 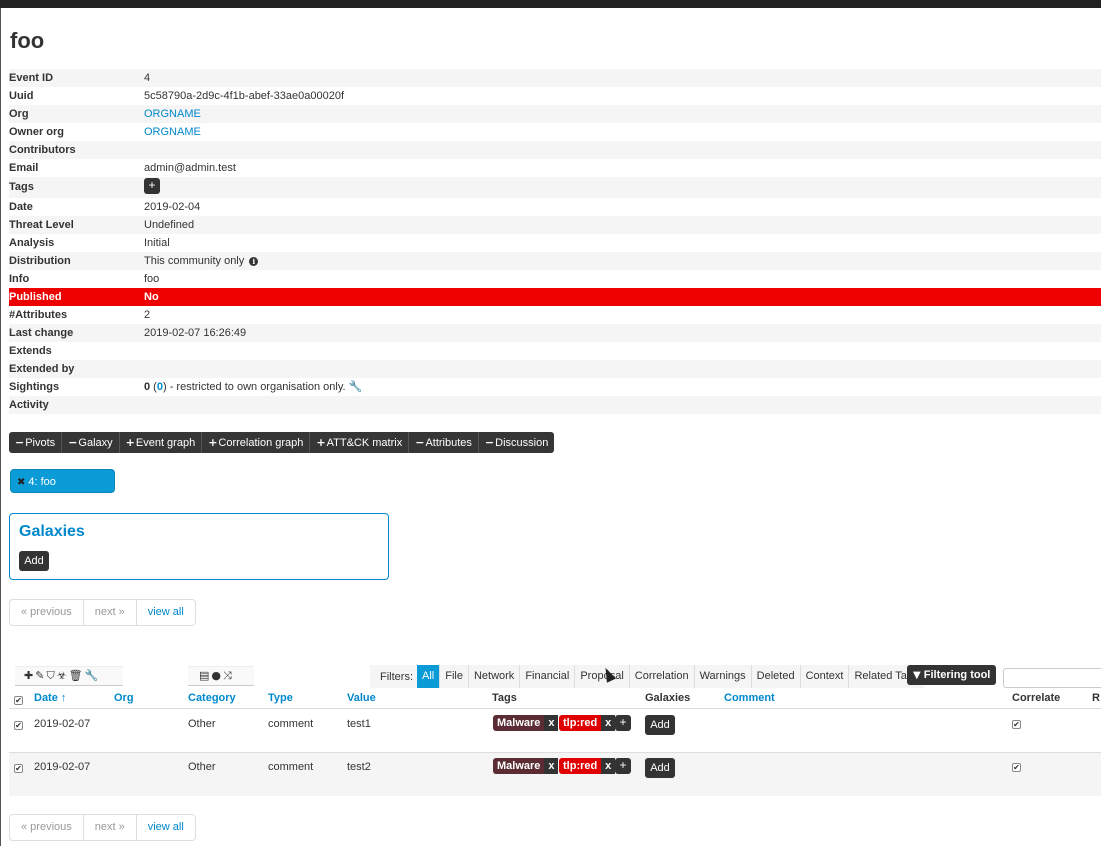 What do you see at coordinates (722, 676) in the screenshot?
I see `filter-warnings: Warnings` at bounding box center [722, 676].